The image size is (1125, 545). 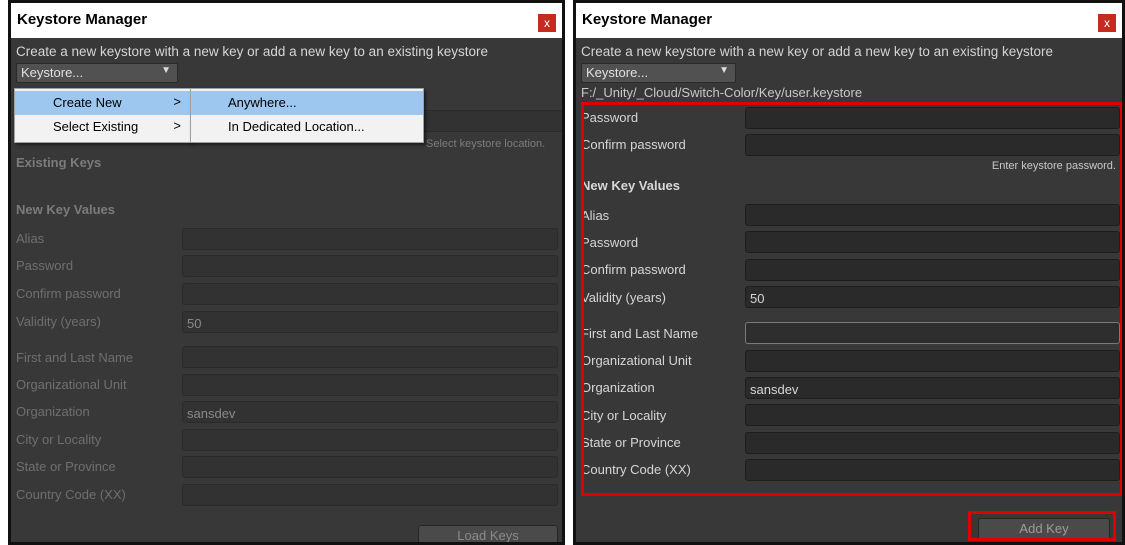 I want to click on right-window-title: Keystore Manager, so click(x=647, y=19).